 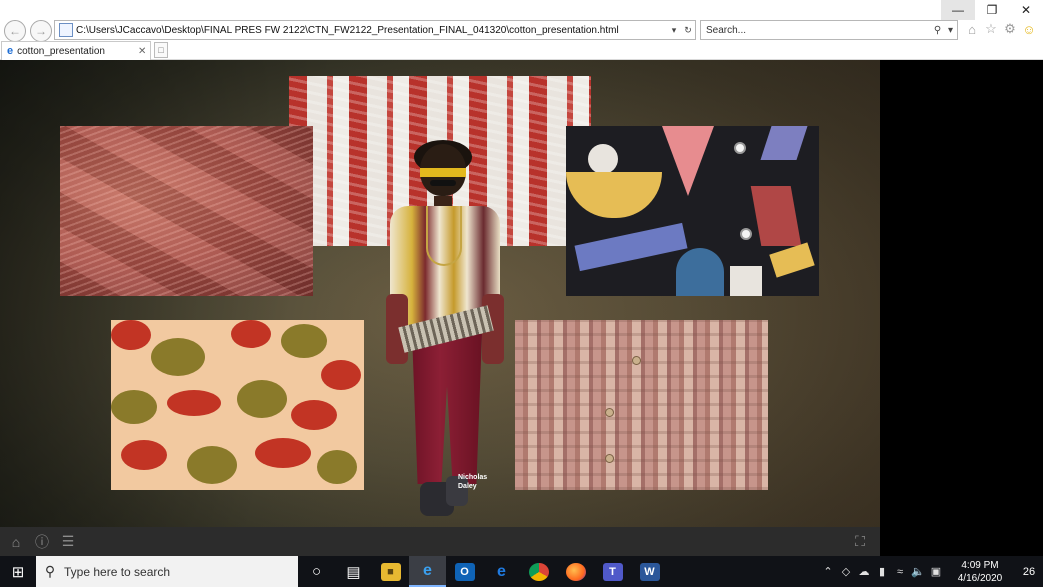 I want to click on browser-search-box: ⚲ ▾, so click(x=829, y=30).